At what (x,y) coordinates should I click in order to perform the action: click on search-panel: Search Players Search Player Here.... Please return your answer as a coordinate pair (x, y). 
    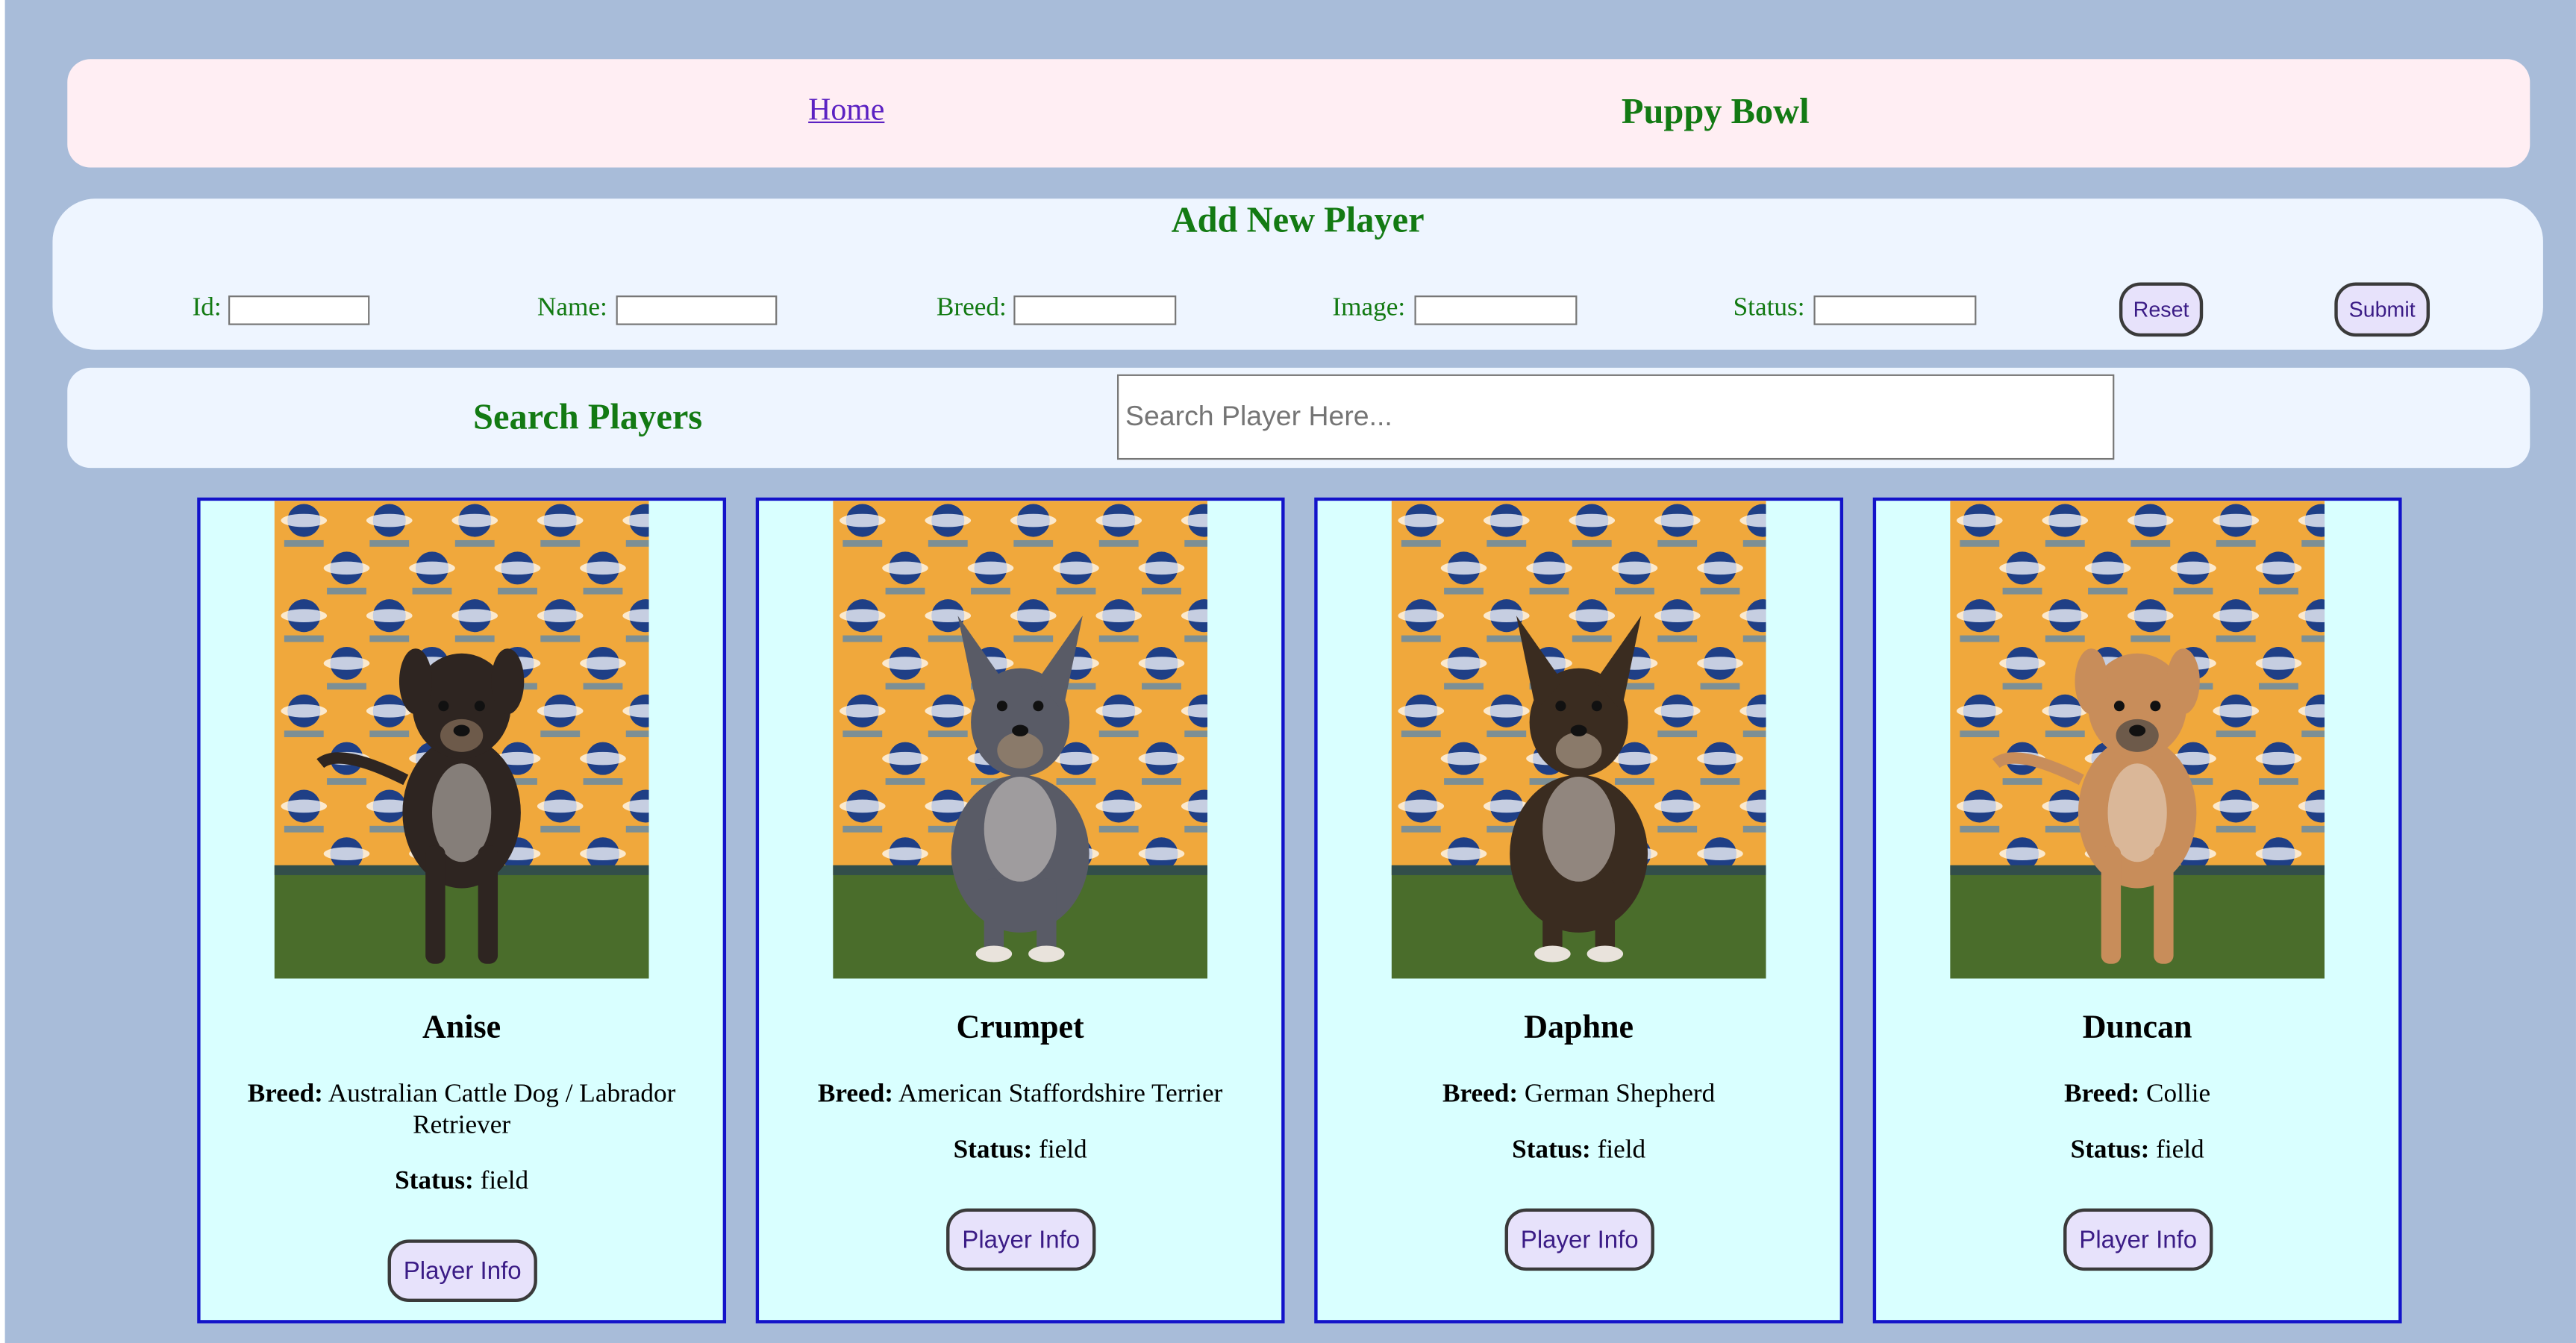
    Looking at the image, I should click on (1298, 418).